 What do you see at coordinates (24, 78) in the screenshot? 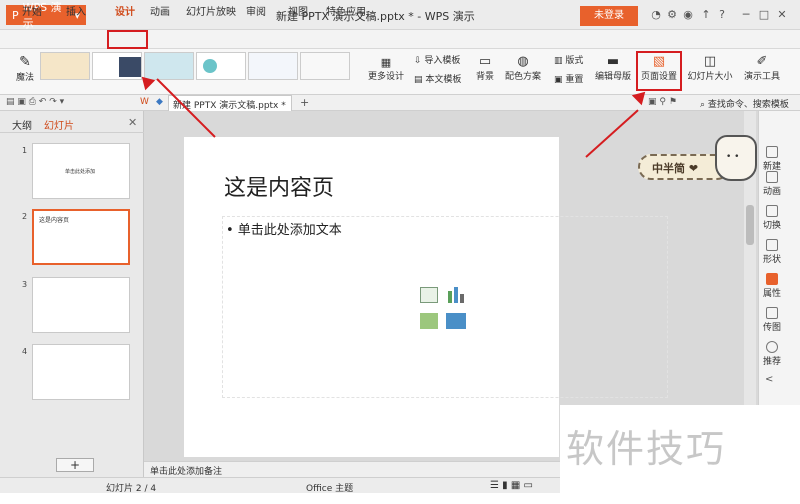
I see `magic-label: 魔法` at bounding box center [24, 78].